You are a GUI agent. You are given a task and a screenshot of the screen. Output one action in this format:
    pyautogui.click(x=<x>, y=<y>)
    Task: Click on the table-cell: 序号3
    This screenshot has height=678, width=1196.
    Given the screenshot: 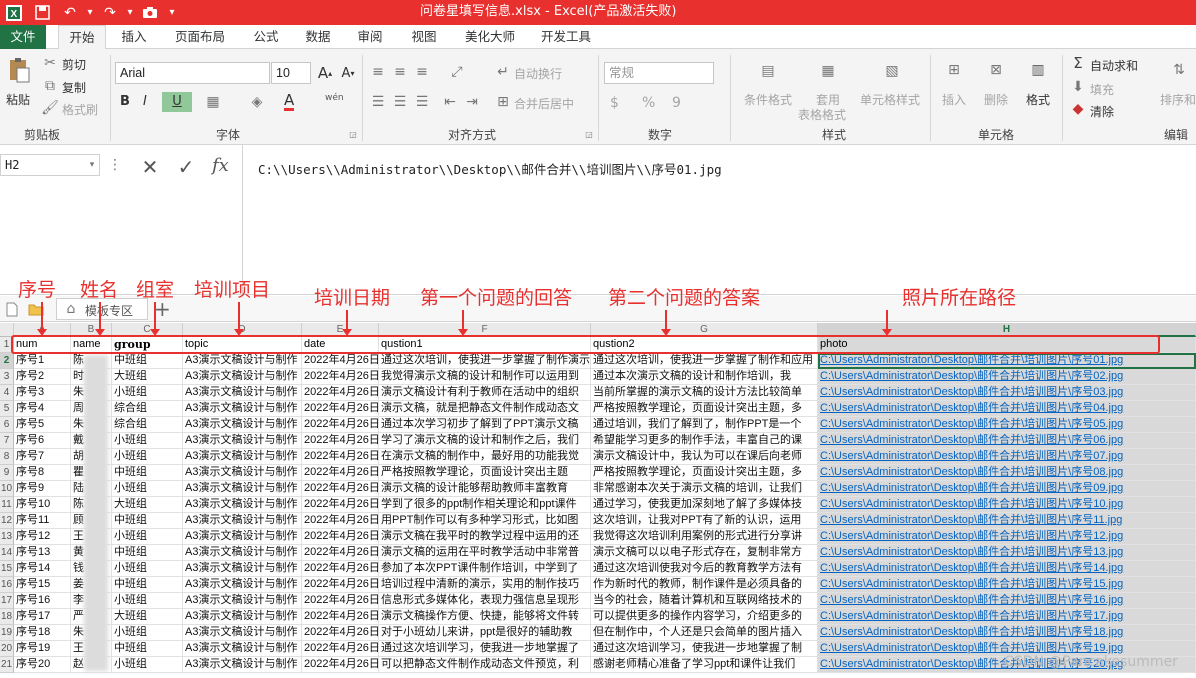 What is the action you would take?
    pyautogui.click(x=42, y=393)
    